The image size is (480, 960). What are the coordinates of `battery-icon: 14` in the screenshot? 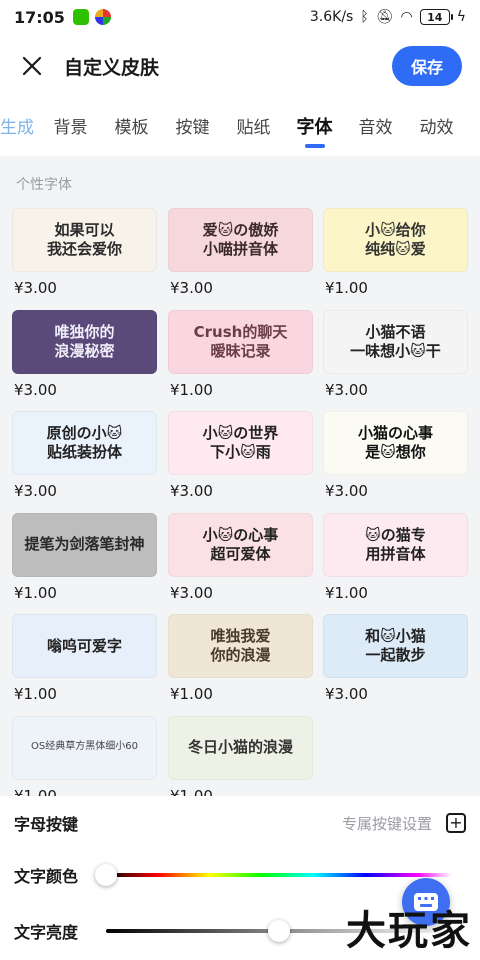 It's located at (436, 17).